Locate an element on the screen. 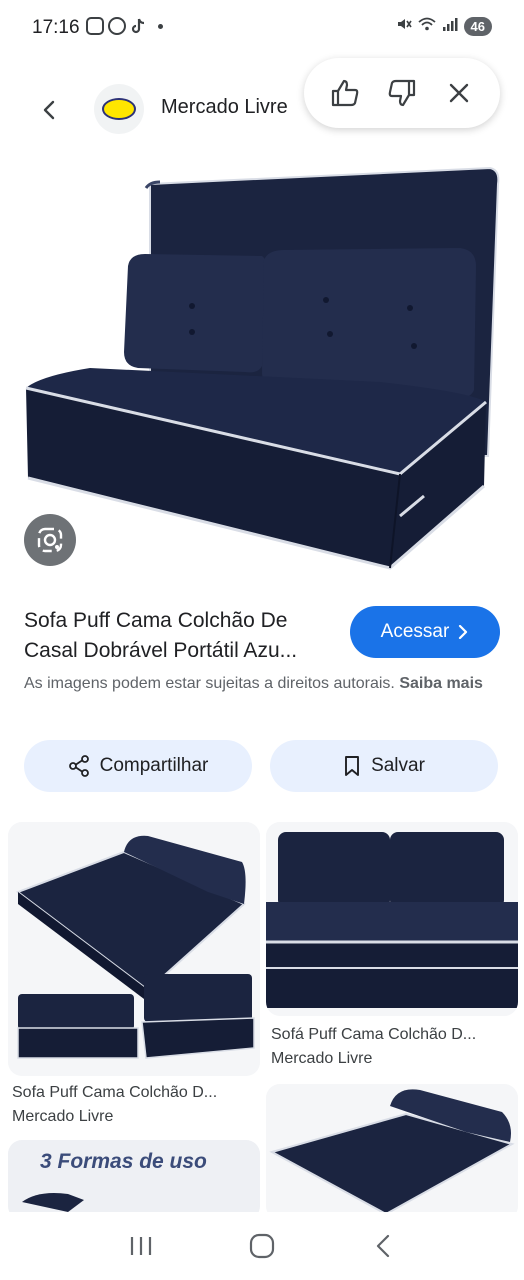 The width and height of the screenshot is (524, 1280). handshake-logo-icon is located at coordinates (119, 109).